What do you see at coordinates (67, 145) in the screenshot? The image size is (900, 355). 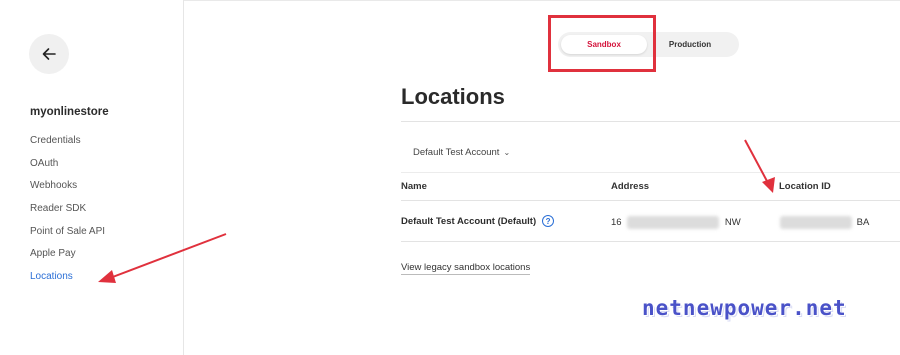 I see `sidebar-item-credentials: Credentials` at bounding box center [67, 145].